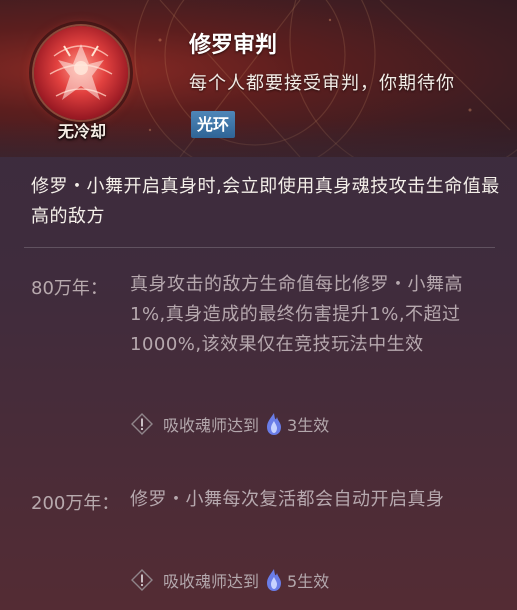 The height and width of the screenshot is (610, 517). I want to click on tier-requirement-200w: 吸收魂师达到 5生效, so click(230, 580).